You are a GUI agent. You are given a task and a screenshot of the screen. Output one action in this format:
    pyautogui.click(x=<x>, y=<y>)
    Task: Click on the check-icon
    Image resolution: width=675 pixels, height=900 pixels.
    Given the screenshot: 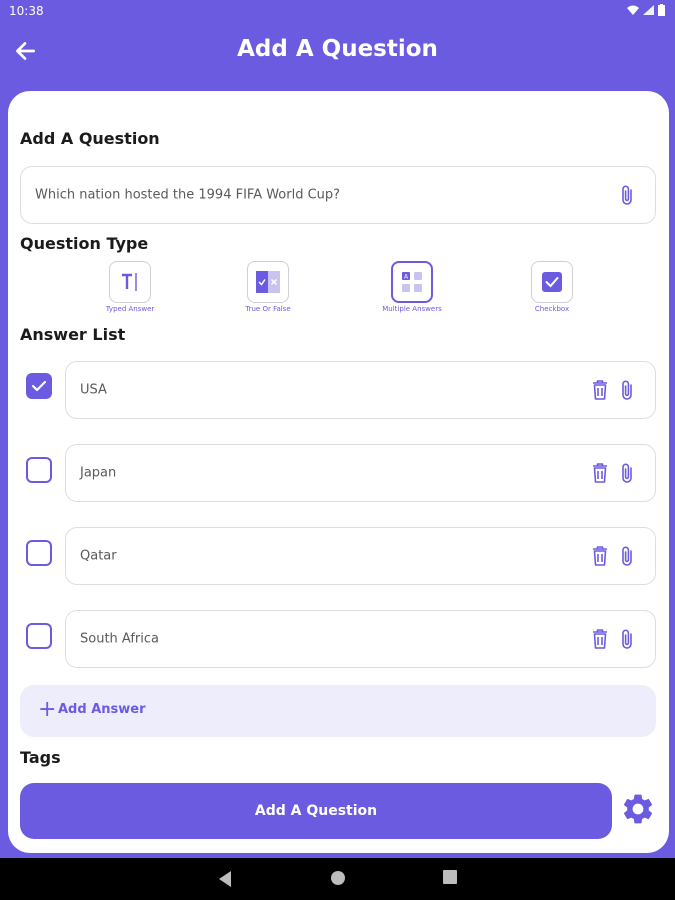 What is the action you would take?
    pyautogui.click(x=39, y=386)
    